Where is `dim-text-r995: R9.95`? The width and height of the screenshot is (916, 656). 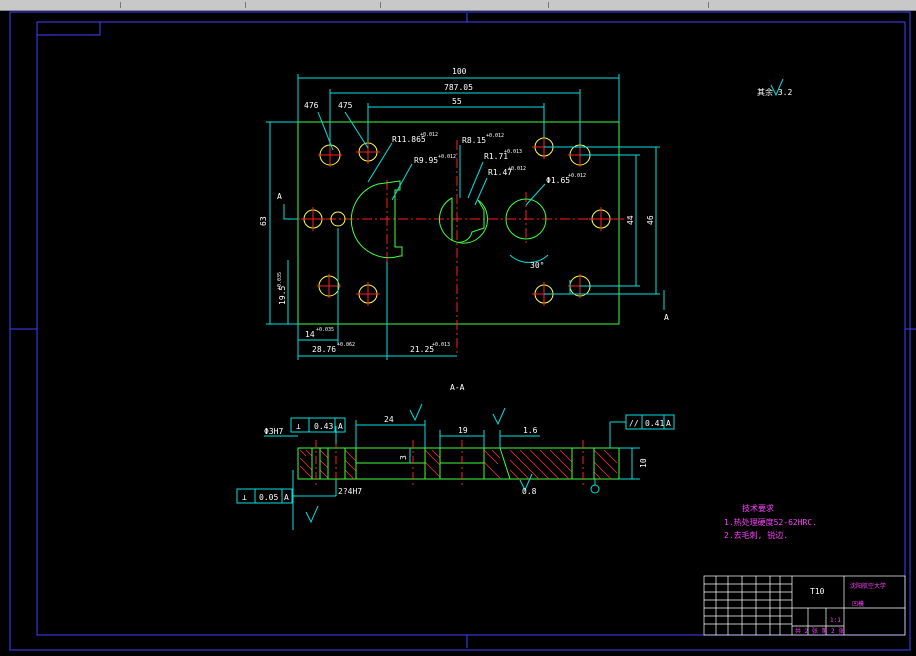
dim-text-r995: R9.95 is located at coordinates (426, 160).